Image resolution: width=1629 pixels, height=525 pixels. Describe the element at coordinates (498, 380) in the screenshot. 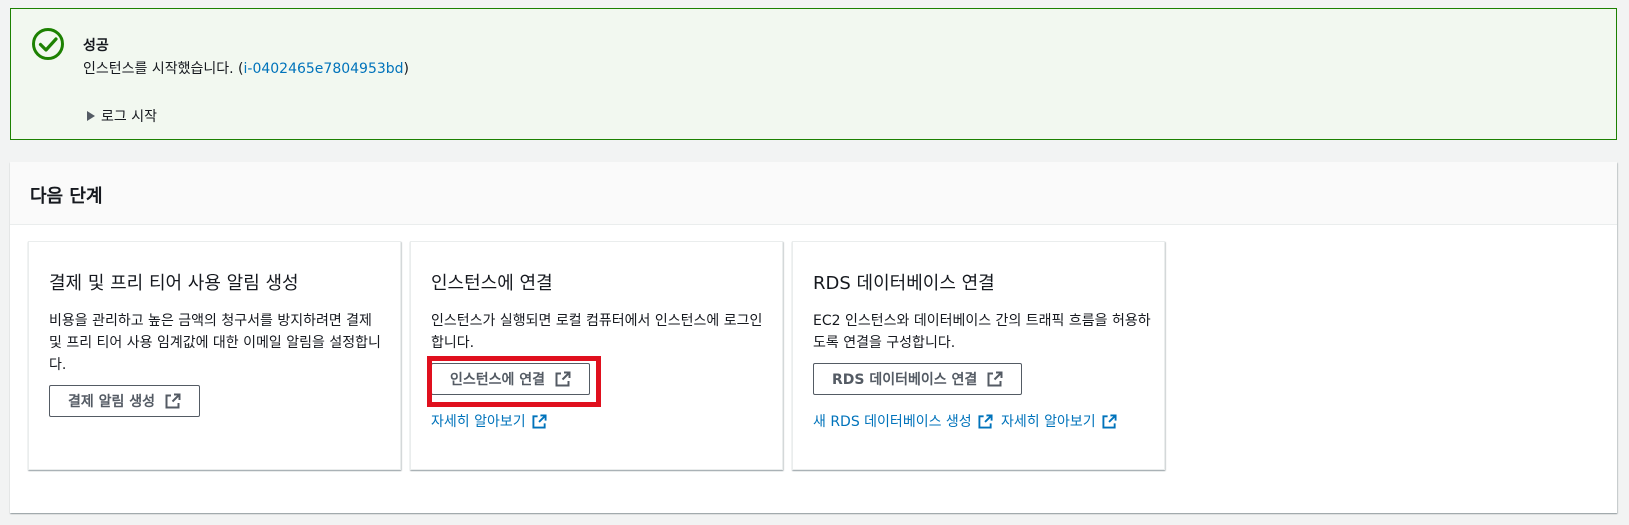

I see `button-label: 인스턴스에 연결` at that location.